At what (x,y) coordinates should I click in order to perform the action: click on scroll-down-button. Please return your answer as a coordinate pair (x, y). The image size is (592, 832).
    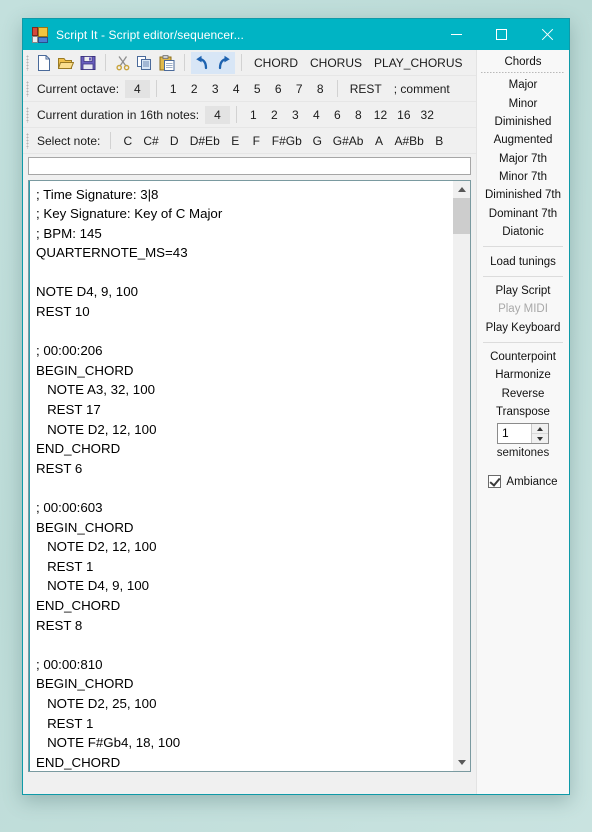
    Looking at the image, I should click on (461, 762).